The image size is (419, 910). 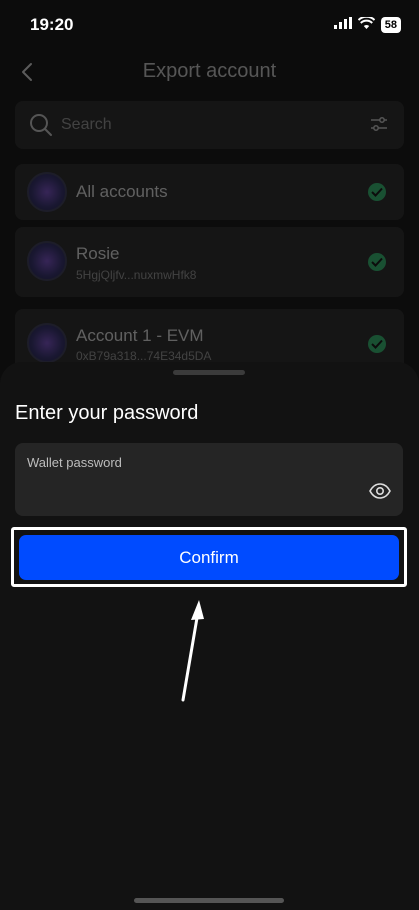 What do you see at coordinates (136, 275) in the screenshot?
I see `account-address: 5HgjQljfv...nuxmwHfk8` at bounding box center [136, 275].